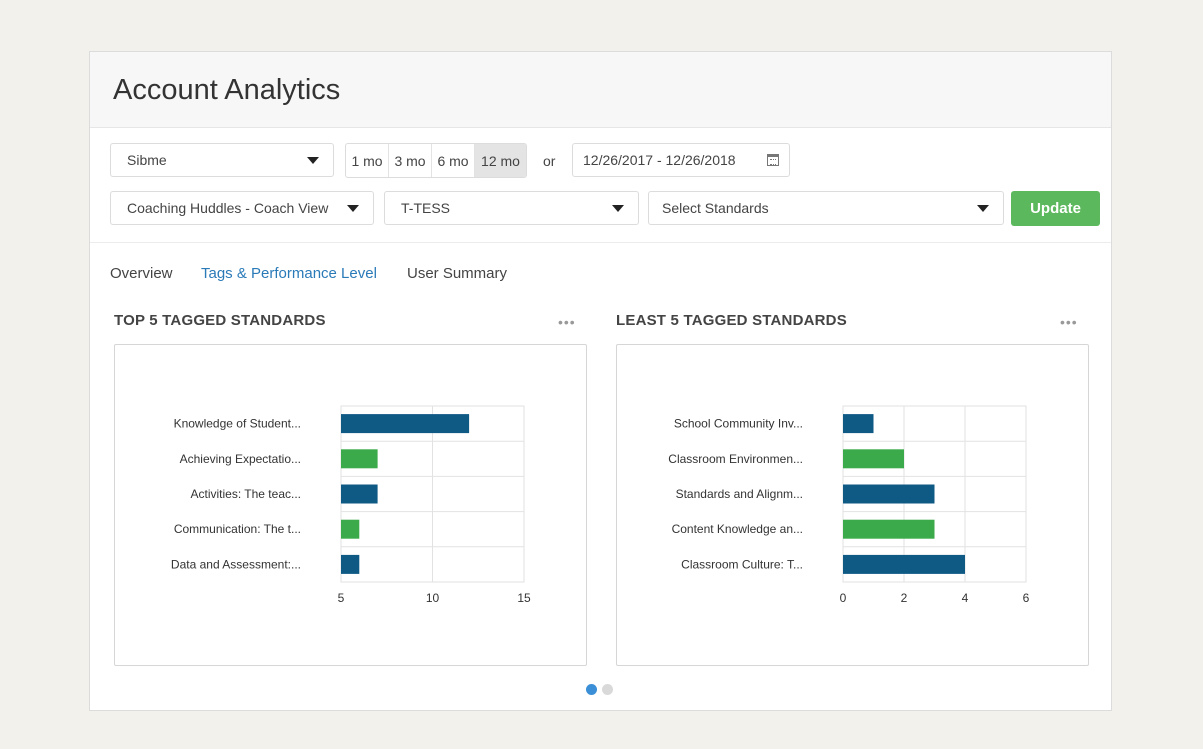 Image resolution: width=1203 pixels, height=749 pixels. Describe the element at coordinates (659, 160) in the screenshot. I see `date-range-value: 12/26/2017 - 12/26/2018` at that location.